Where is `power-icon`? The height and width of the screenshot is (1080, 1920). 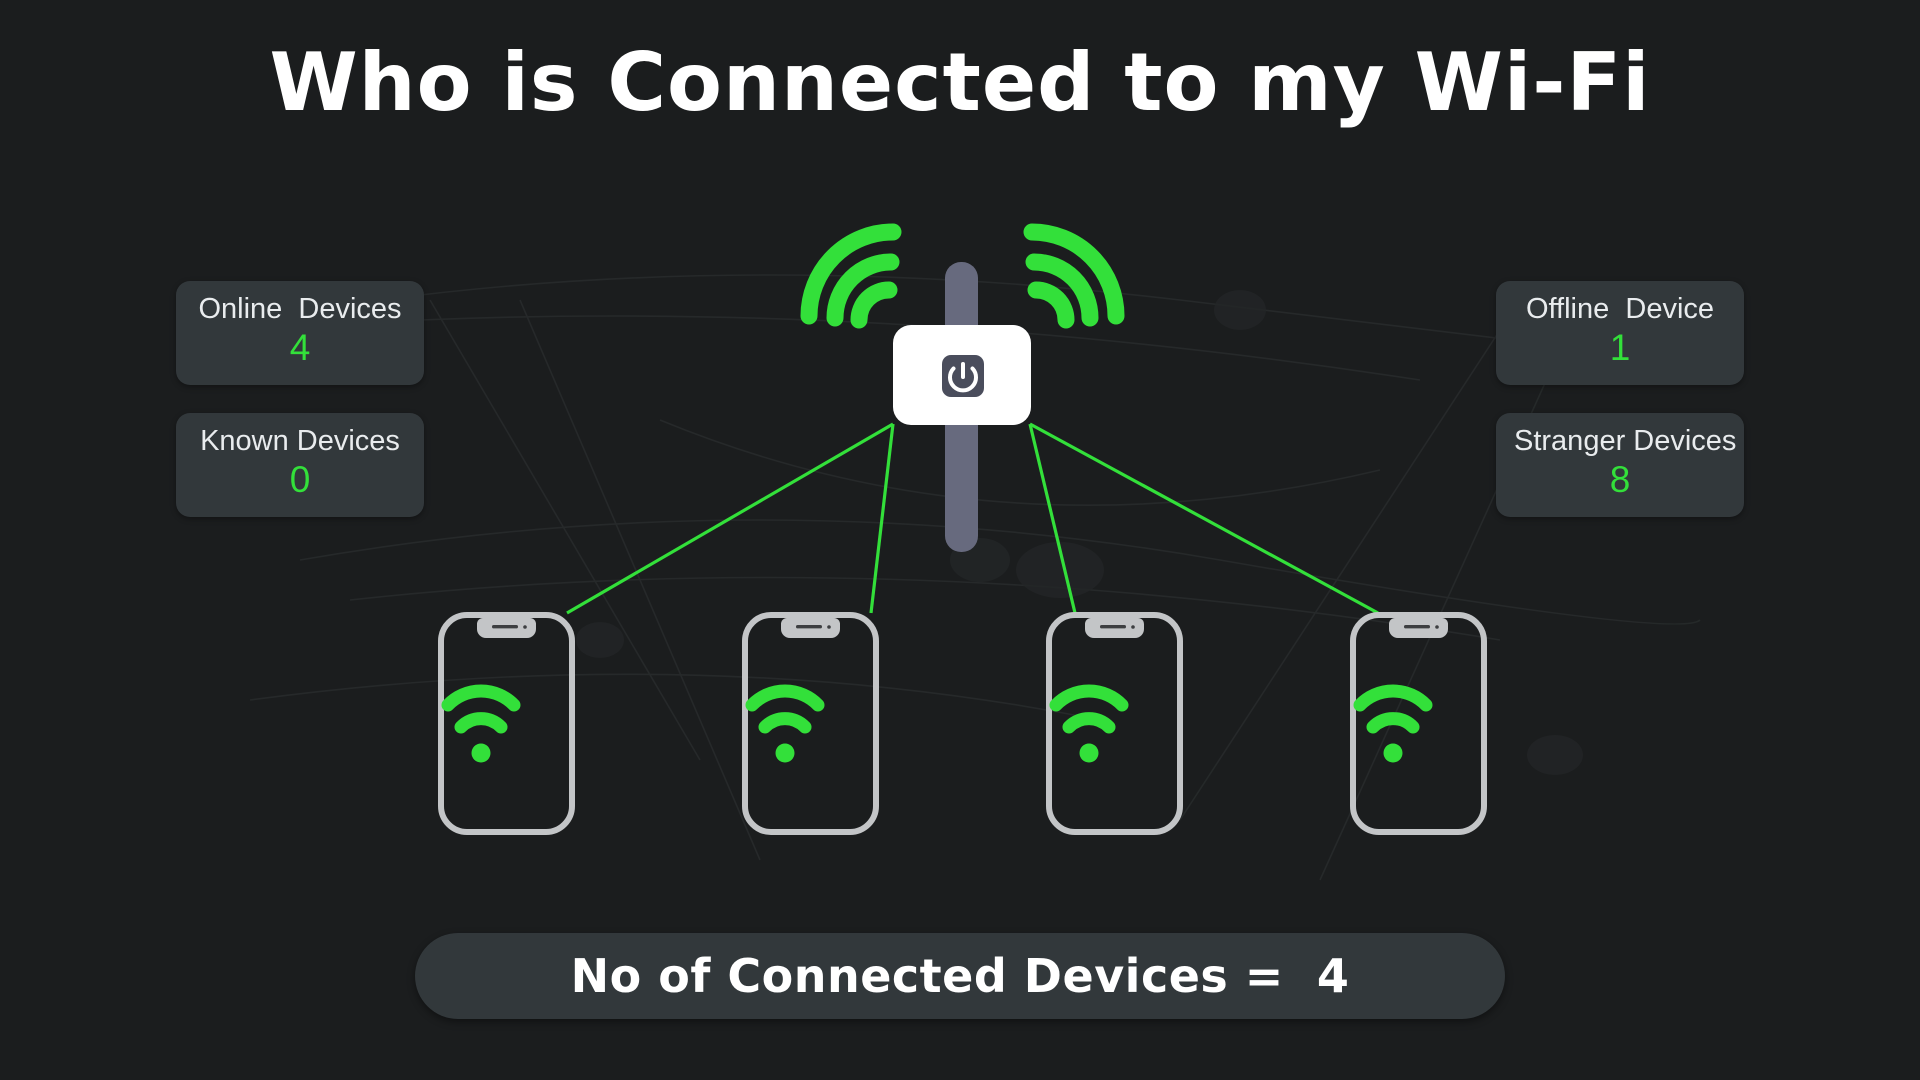
power-icon is located at coordinates (963, 376).